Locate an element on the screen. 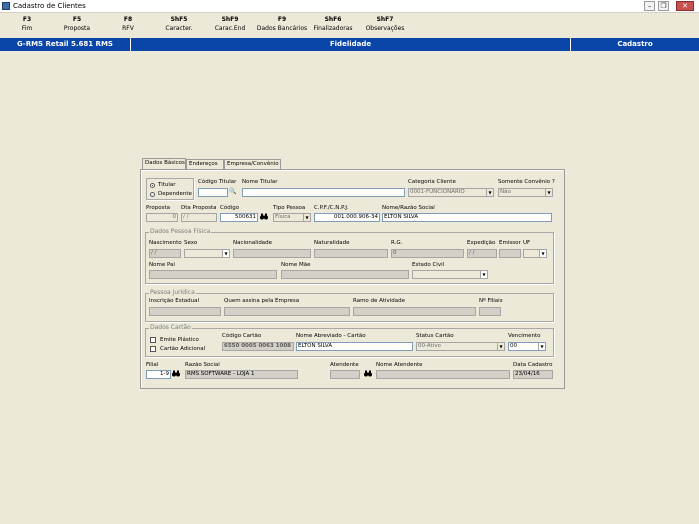 The width and height of the screenshot is (699, 524). binoculars-filial-icon is located at coordinates (176, 374).